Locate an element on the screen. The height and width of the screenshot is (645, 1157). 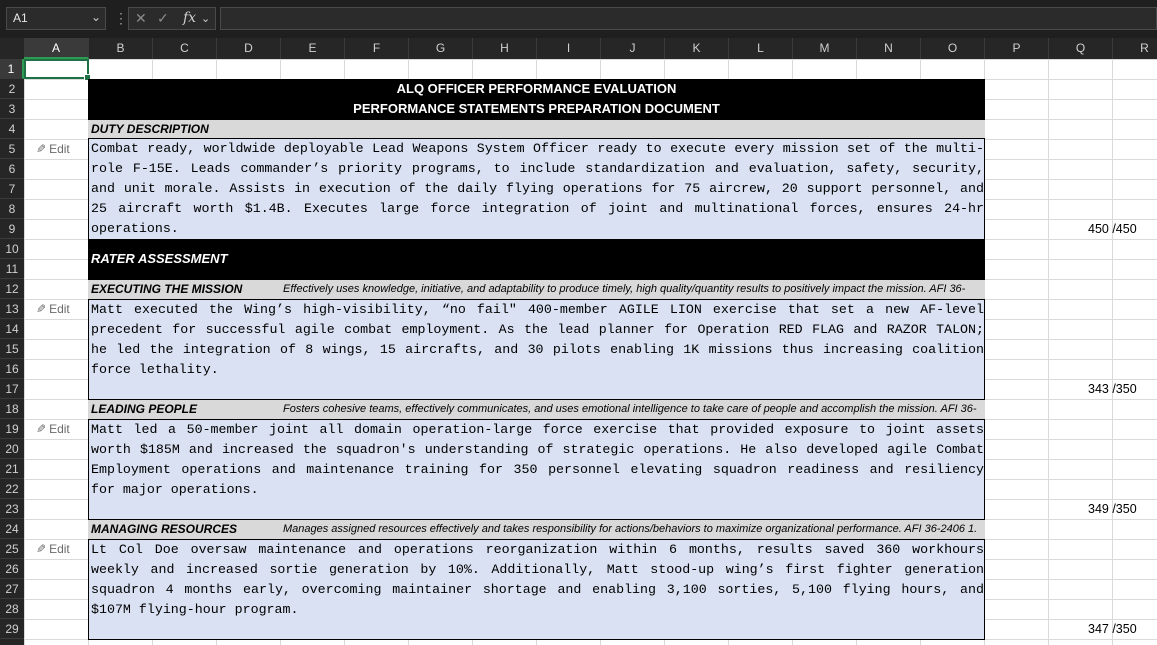
row-header: 28 is located at coordinates (12, 609).